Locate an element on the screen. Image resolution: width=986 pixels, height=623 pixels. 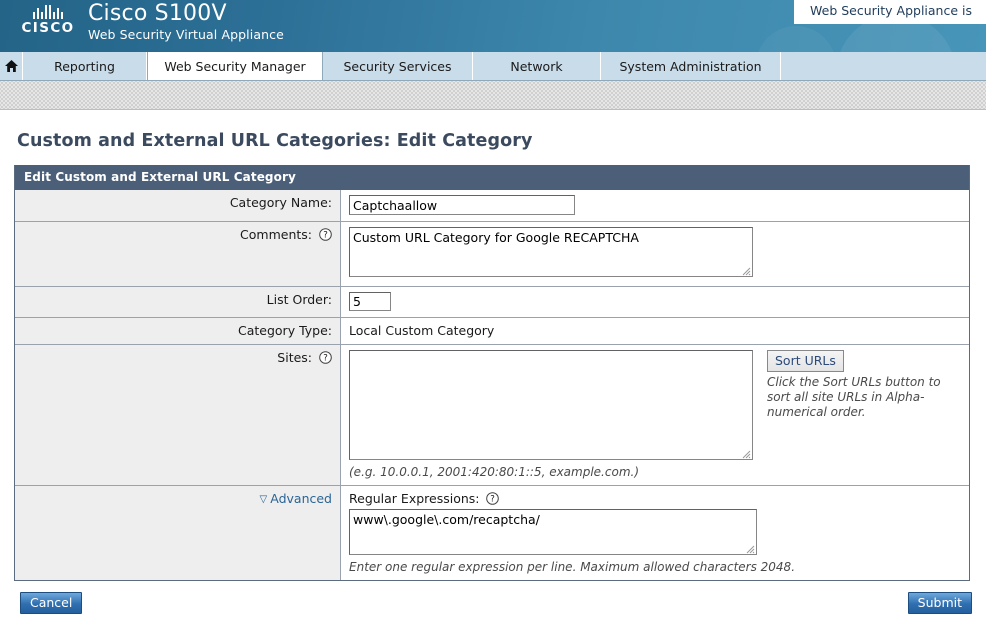
advanced-toggle: ▽ Advanced is located at coordinates (296, 498).